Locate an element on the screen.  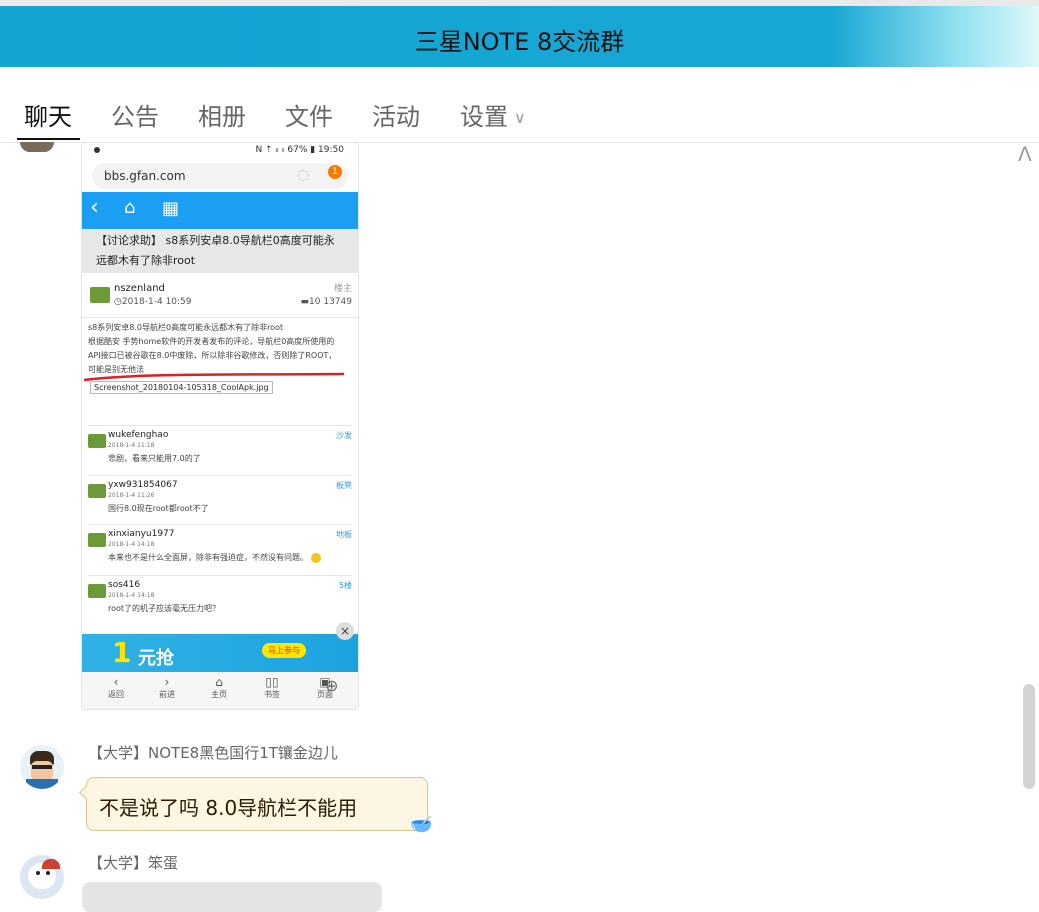
thread-title: 【讨论求助】 s8系列安卓8.0导航栏0高度可能永远都木有了除非root is located at coordinates (220, 251).